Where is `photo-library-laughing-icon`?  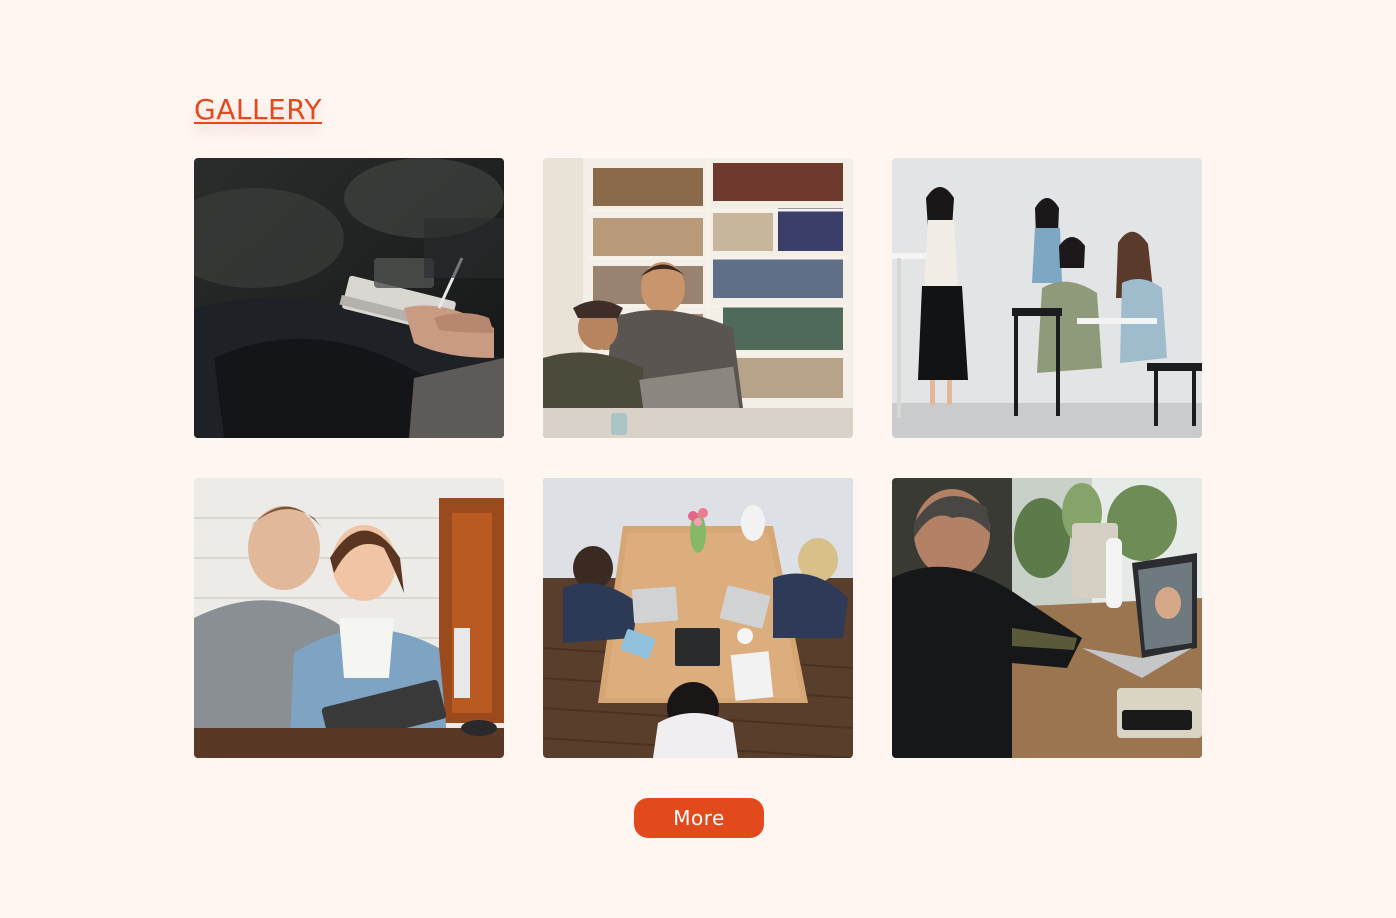
photo-library-laughing-icon is located at coordinates (698, 298).